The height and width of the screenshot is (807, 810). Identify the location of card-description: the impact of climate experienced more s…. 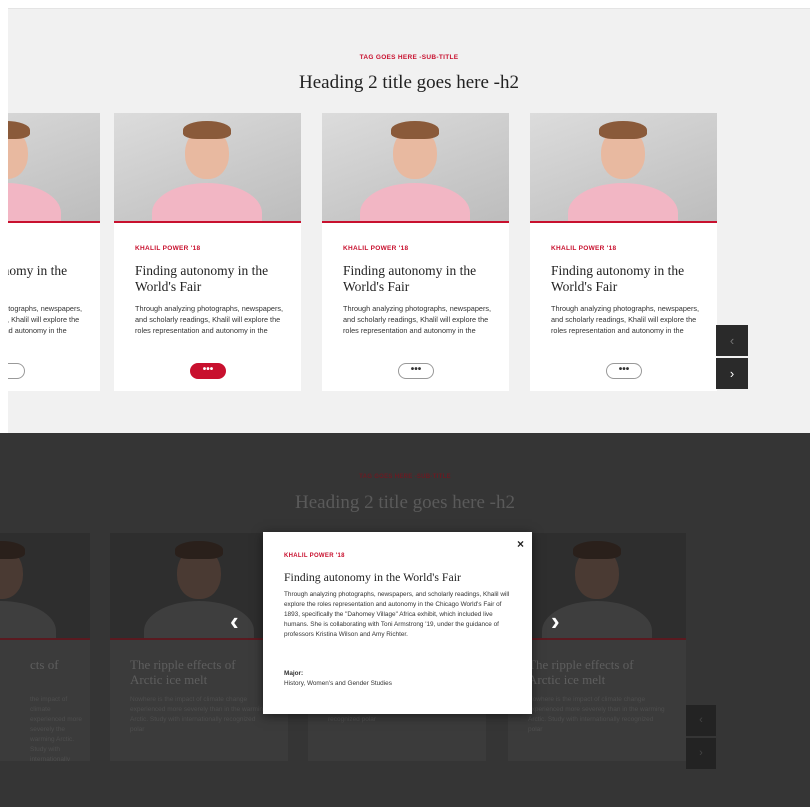
(56, 728).